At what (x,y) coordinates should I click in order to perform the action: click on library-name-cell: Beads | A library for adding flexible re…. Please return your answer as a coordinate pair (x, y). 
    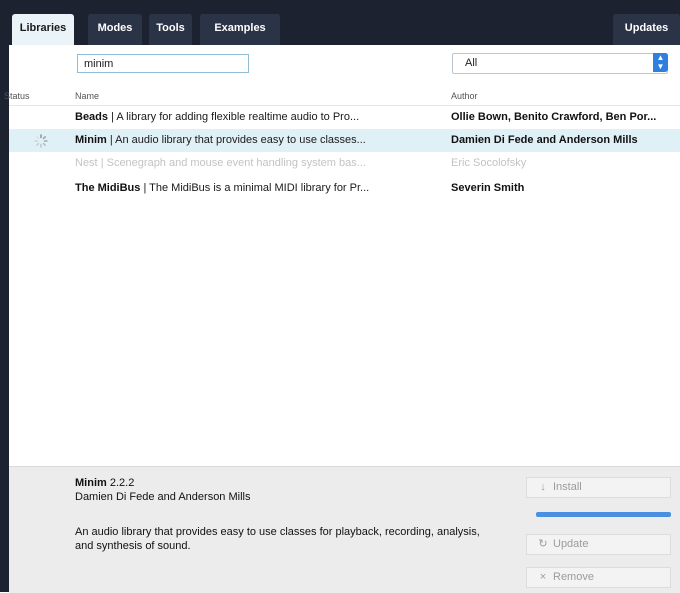
    Looking at the image, I should click on (217, 117).